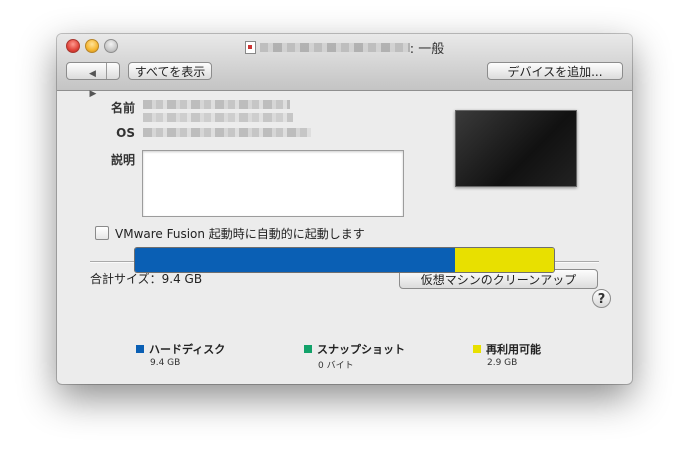  What do you see at coordinates (308, 349) in the screenshot?
I see `legend-swatch-snapshot` at bounding box center [308, 349].